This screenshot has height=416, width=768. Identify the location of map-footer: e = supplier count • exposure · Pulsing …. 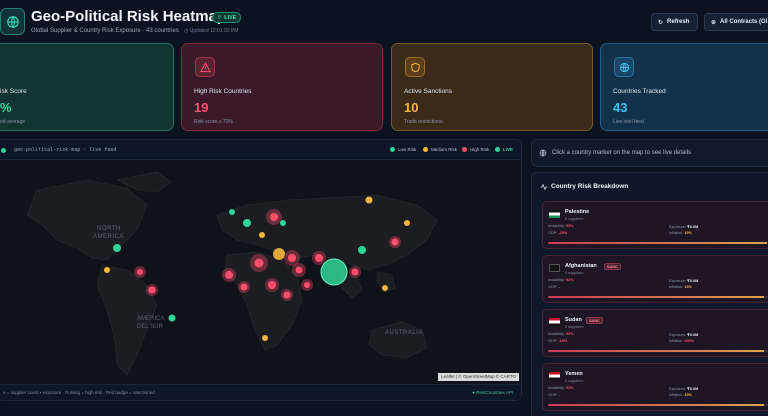
(260, 392).